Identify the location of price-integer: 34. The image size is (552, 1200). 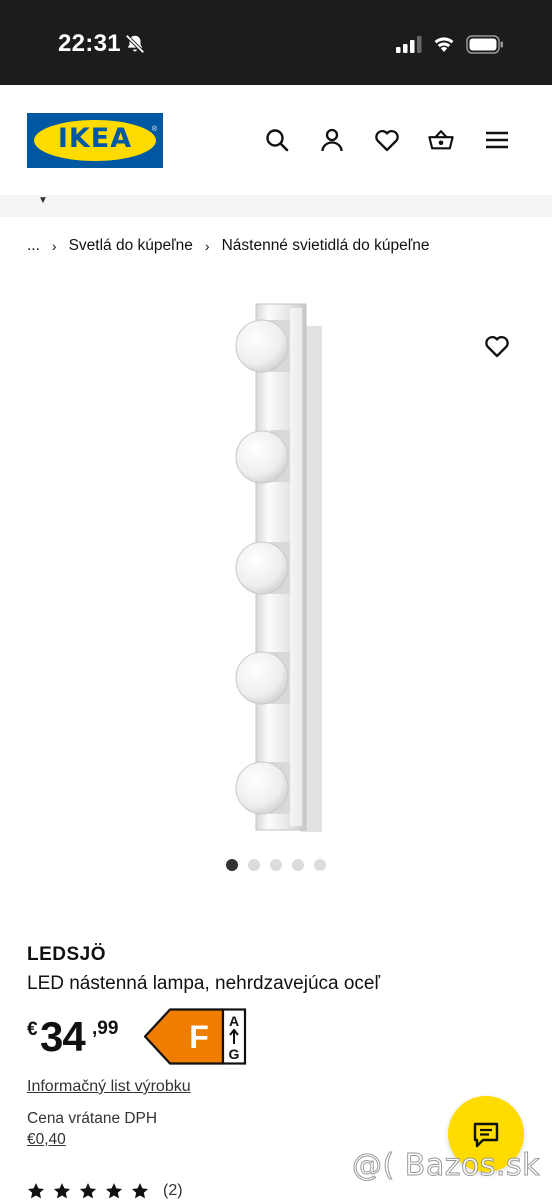
(63, 1036).